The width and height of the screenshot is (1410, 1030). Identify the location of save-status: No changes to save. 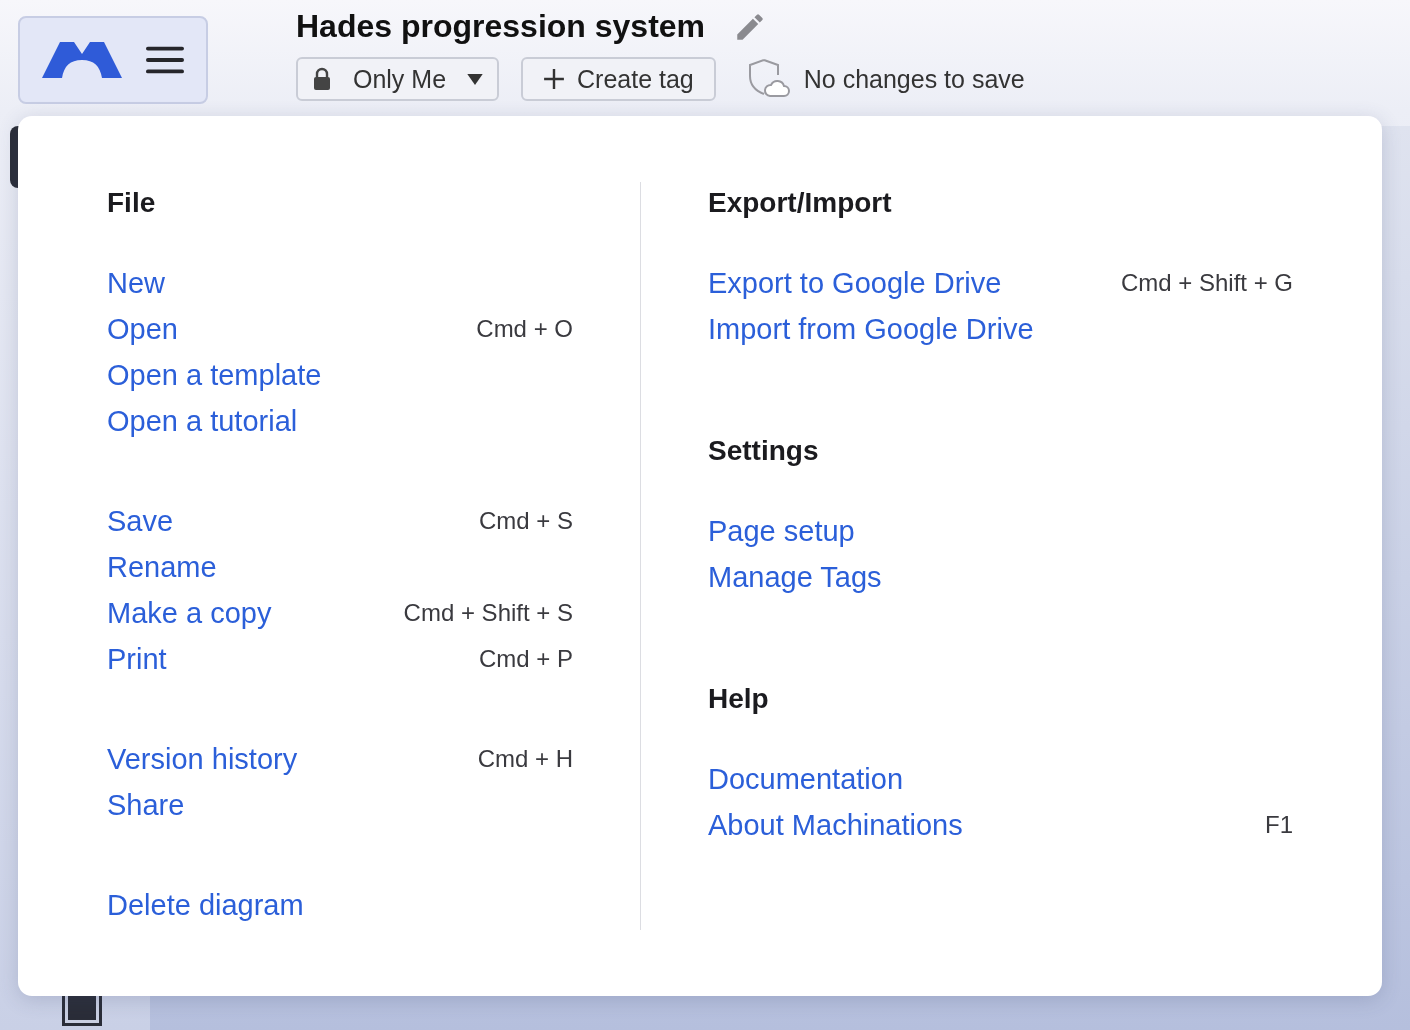
(914, 79).